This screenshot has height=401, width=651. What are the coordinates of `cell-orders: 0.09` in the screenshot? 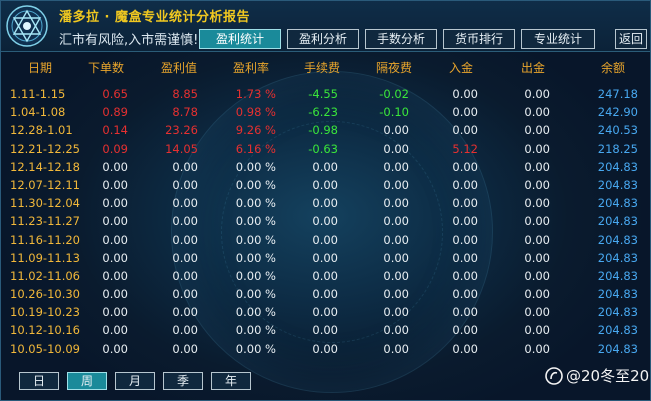 It's located at (115, 148).